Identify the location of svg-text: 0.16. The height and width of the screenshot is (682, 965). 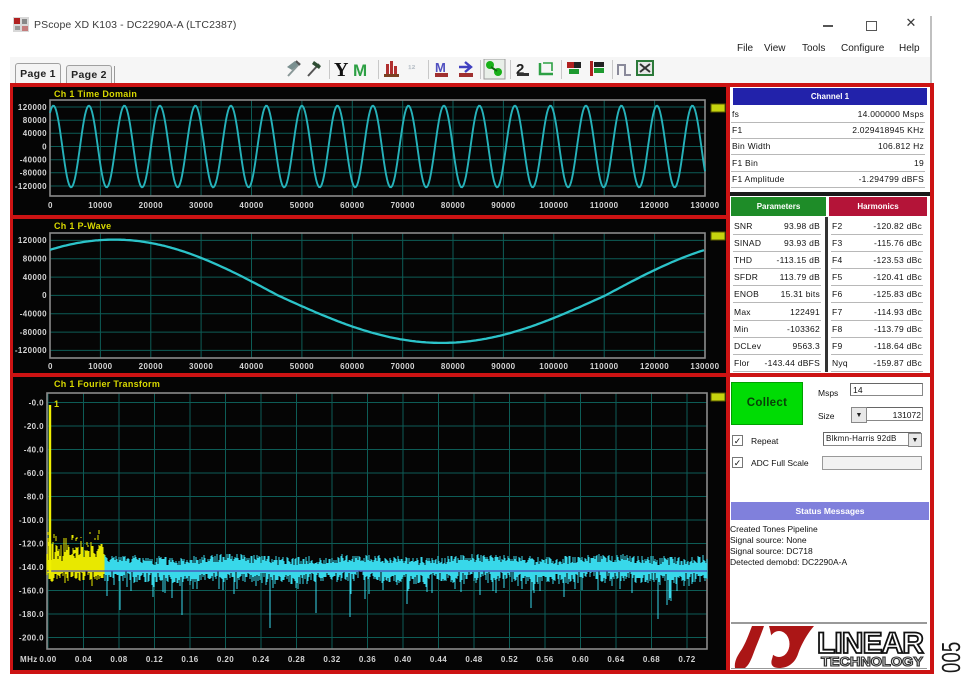
(189, 659).